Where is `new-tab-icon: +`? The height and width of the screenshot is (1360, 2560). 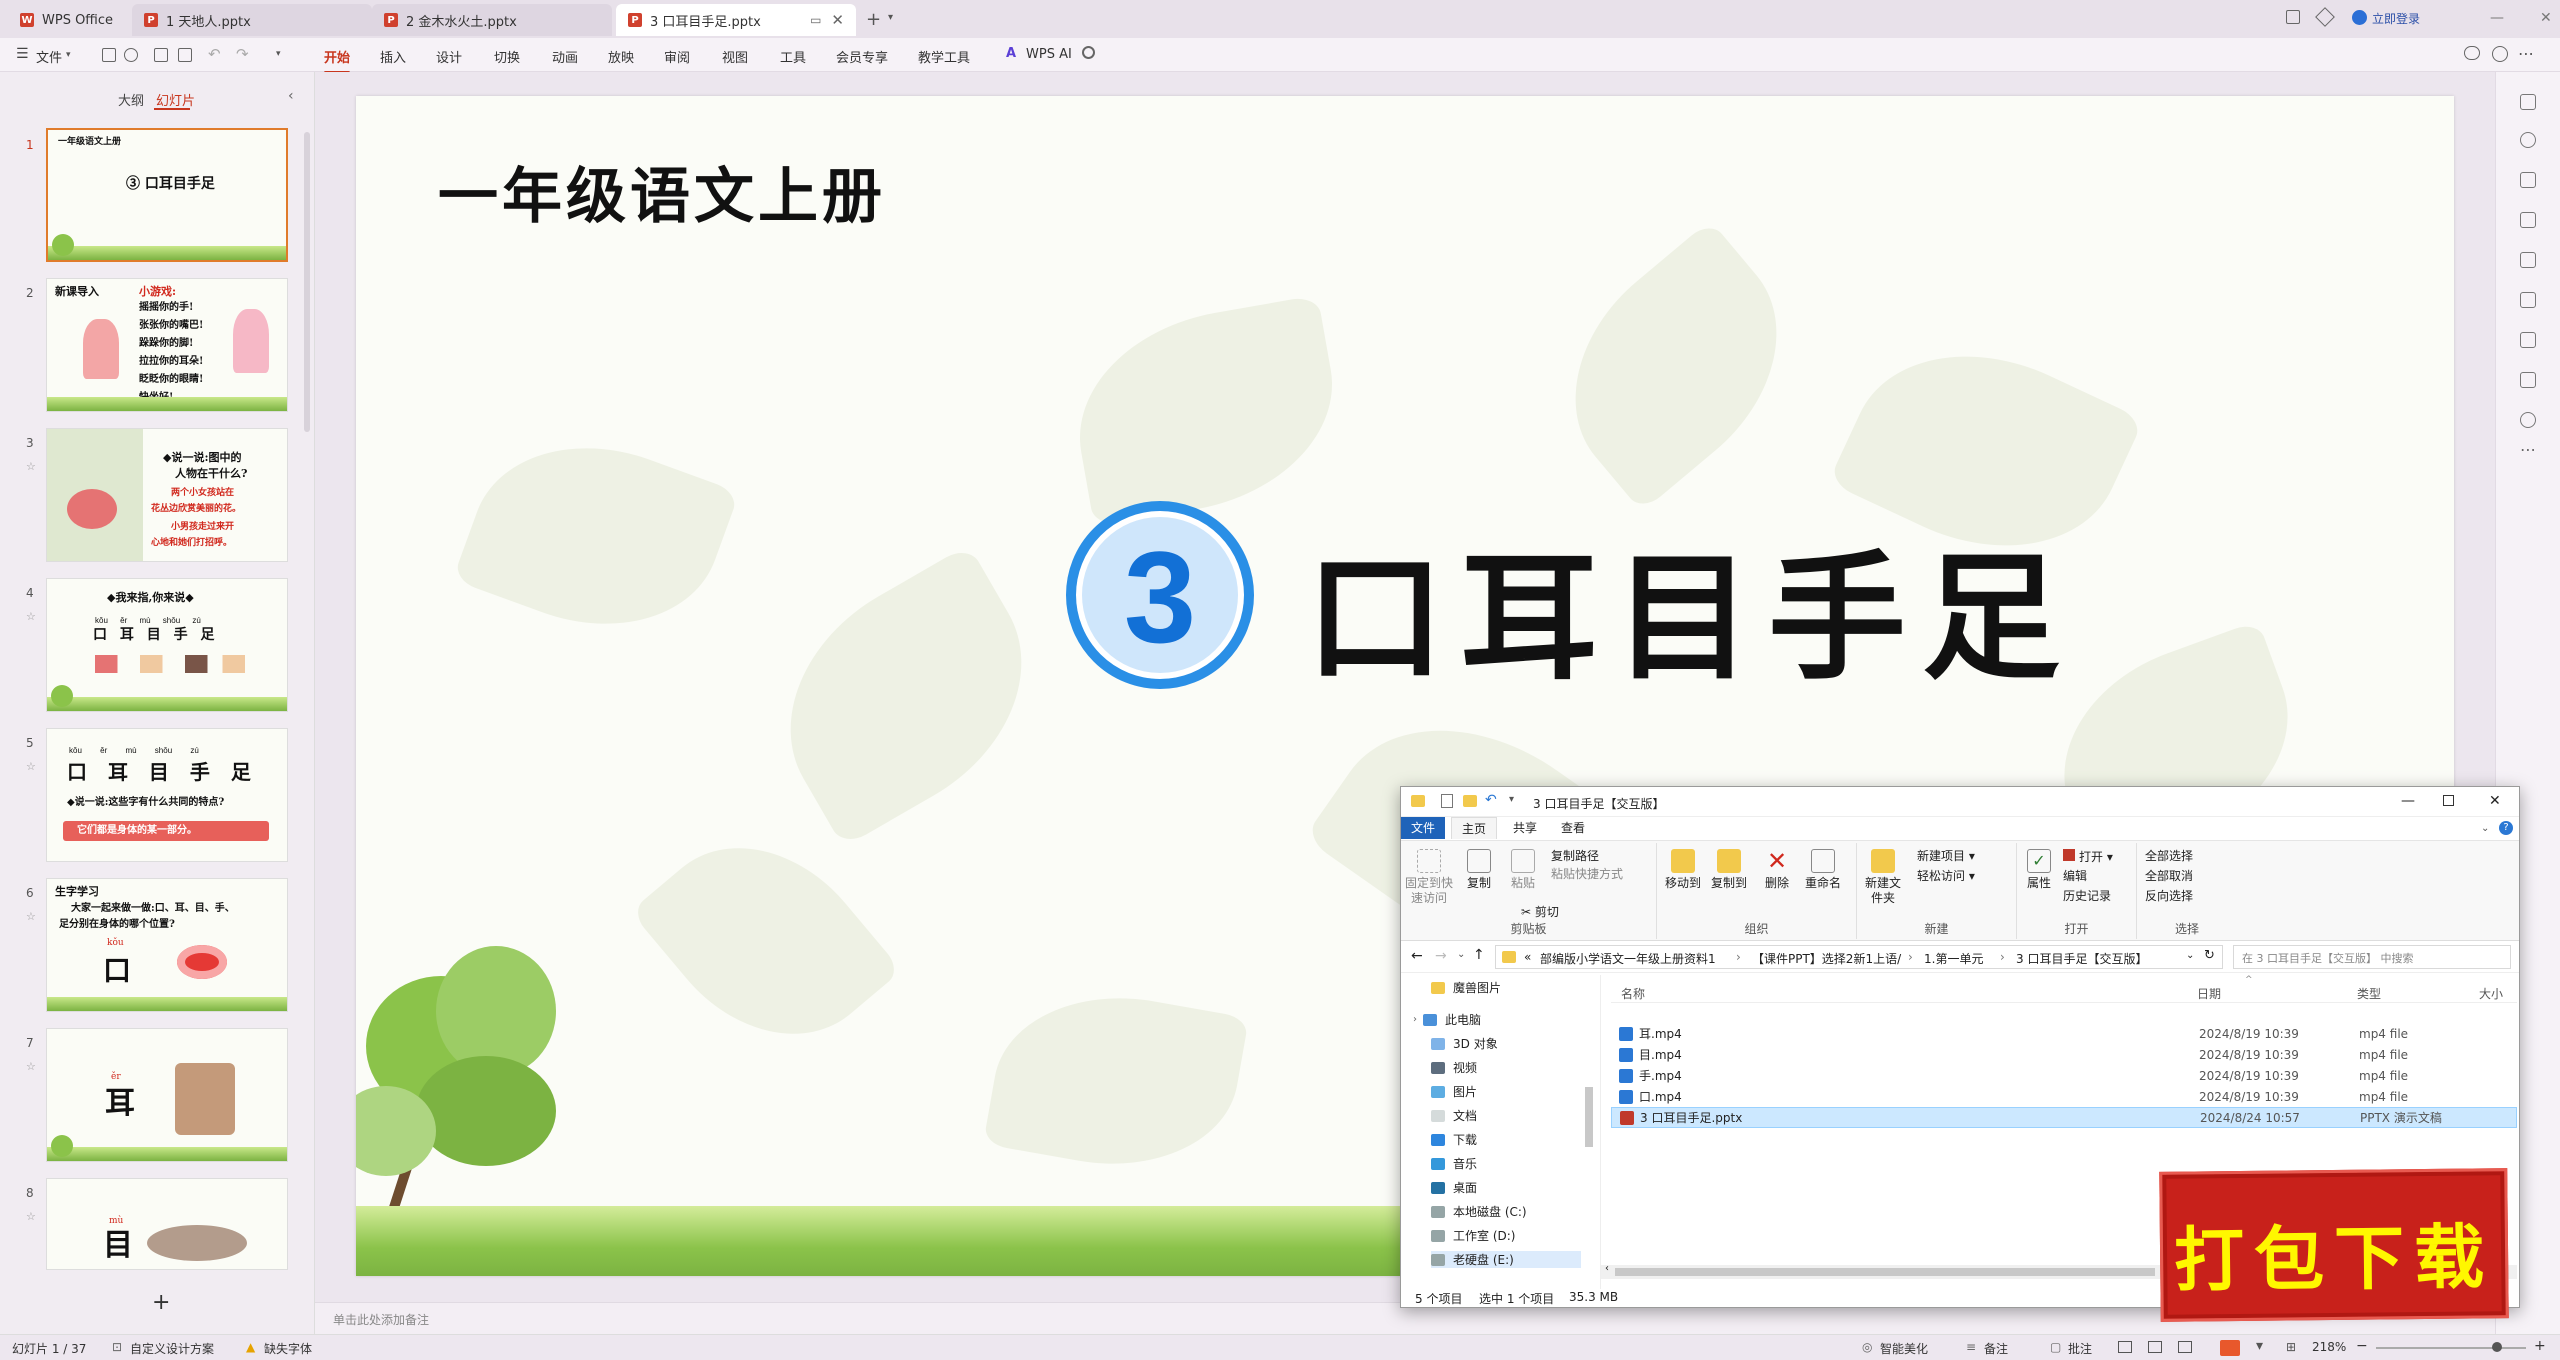 new-tab-icon: + is located at coordinates (873, 19).